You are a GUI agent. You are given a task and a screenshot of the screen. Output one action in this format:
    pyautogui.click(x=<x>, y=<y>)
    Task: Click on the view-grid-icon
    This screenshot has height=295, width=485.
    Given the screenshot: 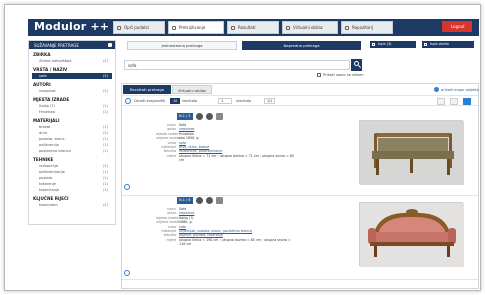 What is the action you would take?
    pyautogui.click(x=467, y=101)
    